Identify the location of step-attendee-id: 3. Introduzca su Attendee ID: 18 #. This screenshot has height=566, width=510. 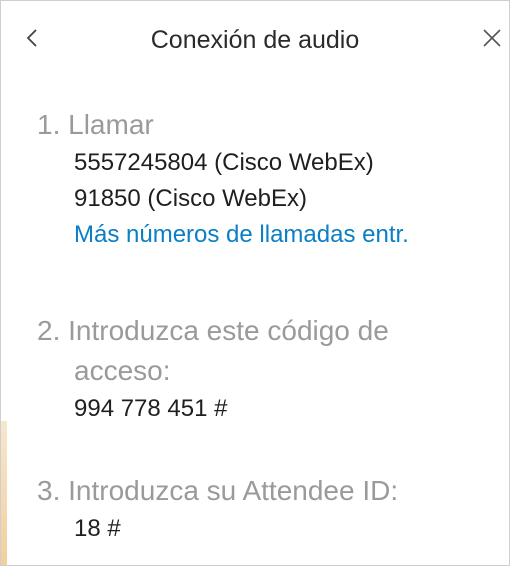
(267, 509).